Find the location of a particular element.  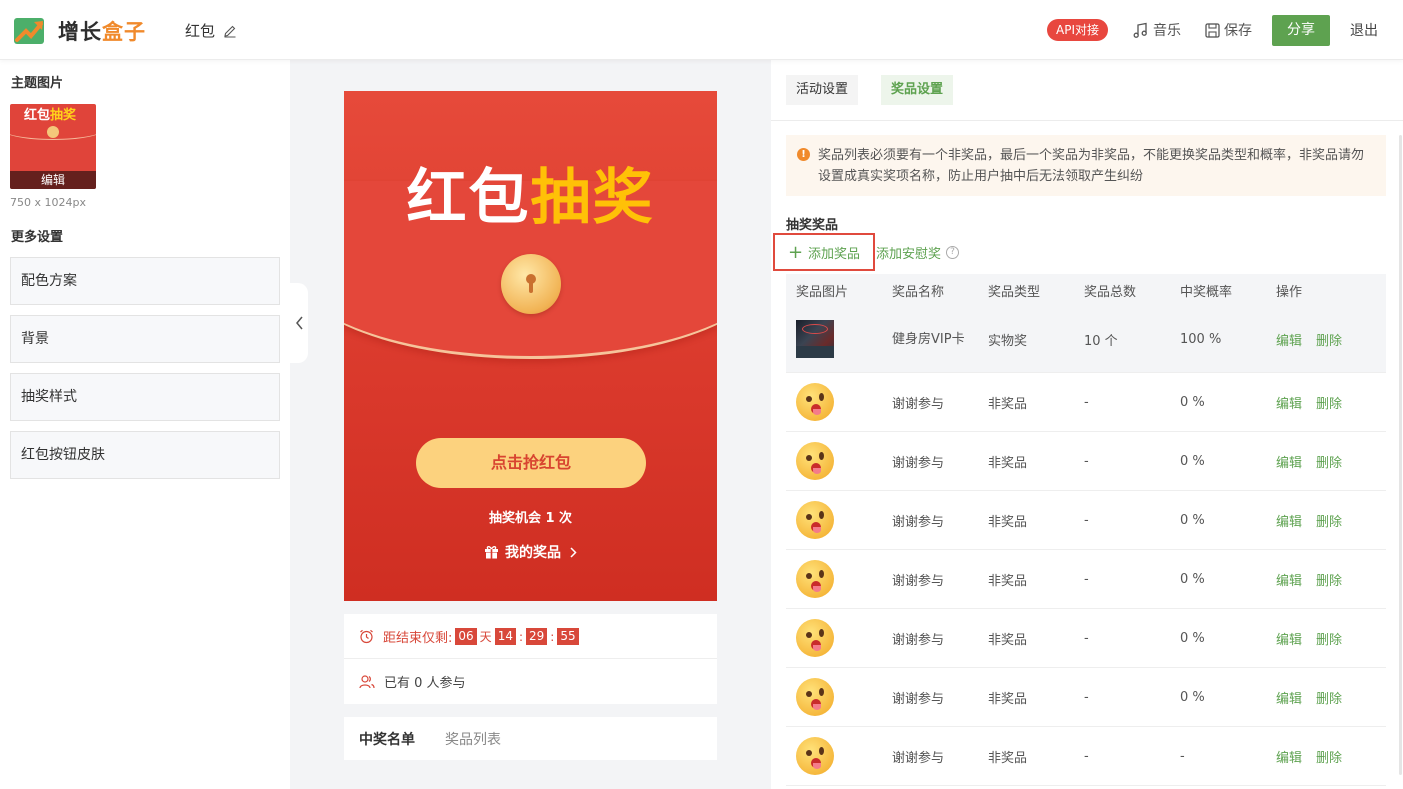

participants-row: 已有 0 人参与 is located at coordinates (412, 681).